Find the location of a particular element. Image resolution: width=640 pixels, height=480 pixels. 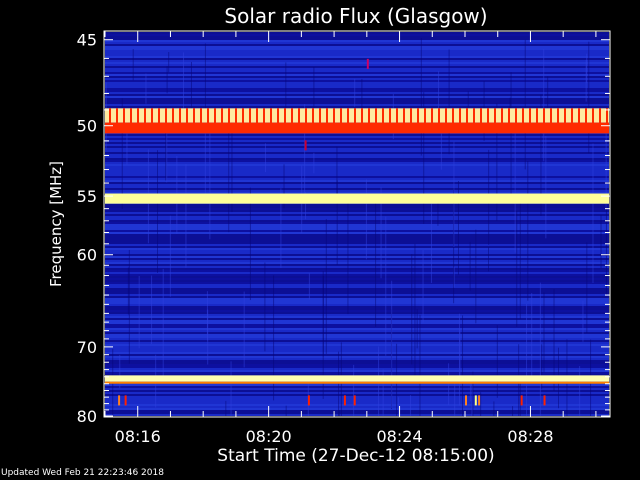

y-tick-label: 45 is located at coordinates (87, 40).